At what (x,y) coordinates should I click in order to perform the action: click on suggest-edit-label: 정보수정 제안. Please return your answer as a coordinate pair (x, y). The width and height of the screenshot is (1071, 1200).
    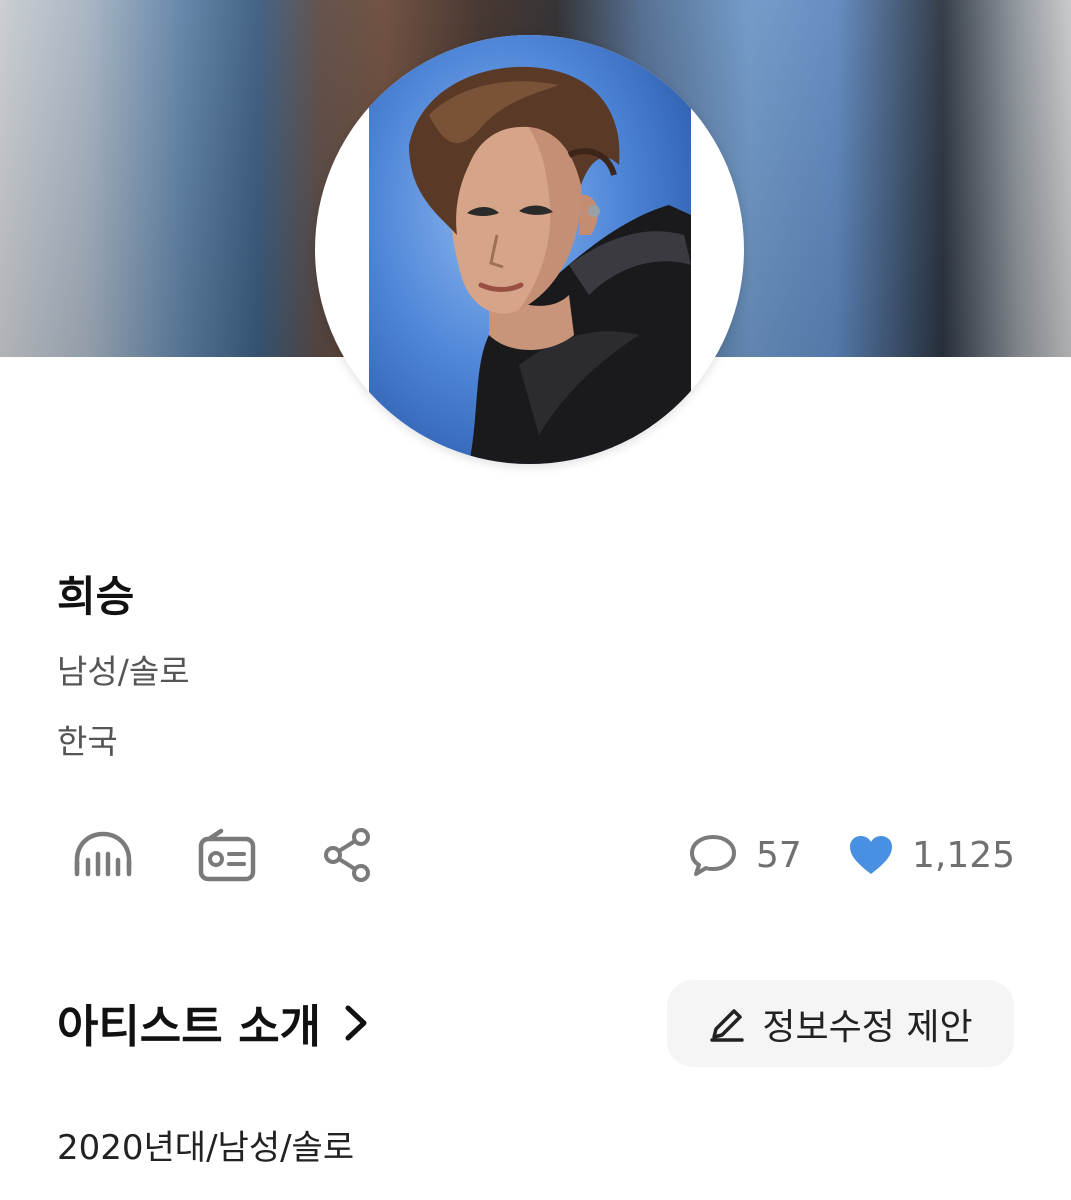
    Looking at the image, I should click on (867, 1027).